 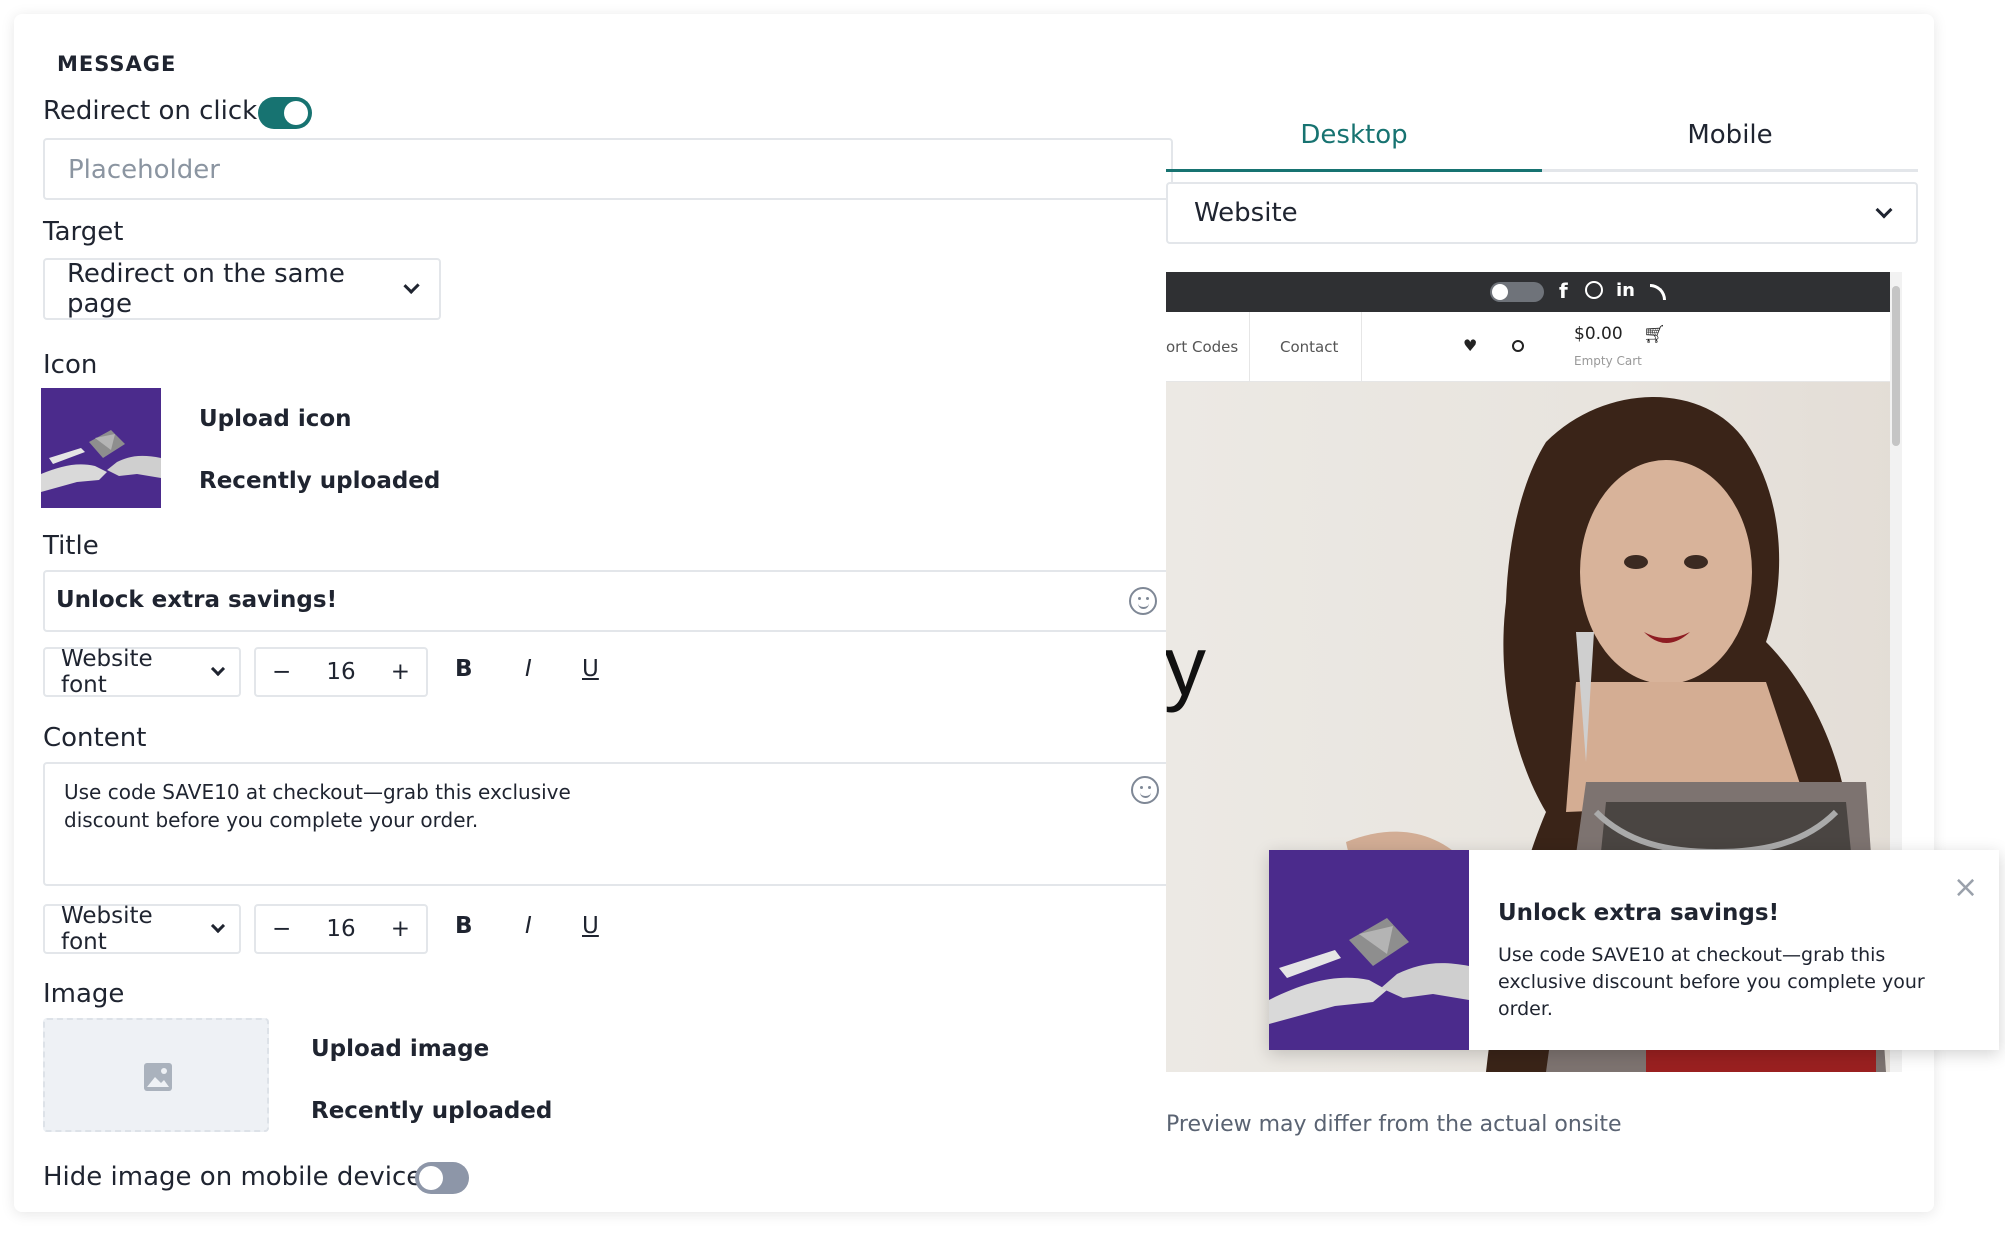 I want to click on content-italic-button: I, so click(x=528, y=926).